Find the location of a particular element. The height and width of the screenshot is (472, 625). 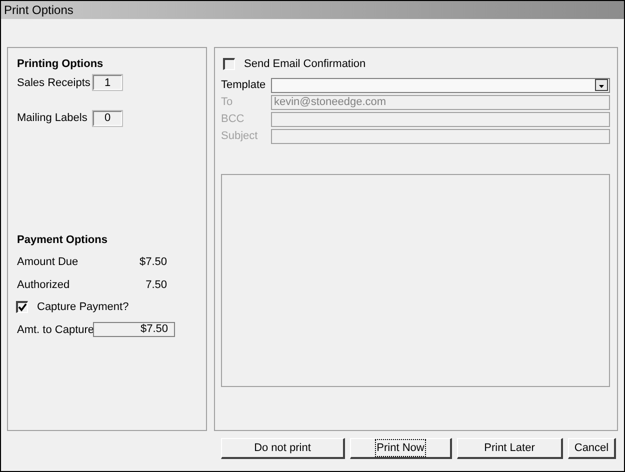

field-label: Amt. to Capture is located at coordinates (55, 330).